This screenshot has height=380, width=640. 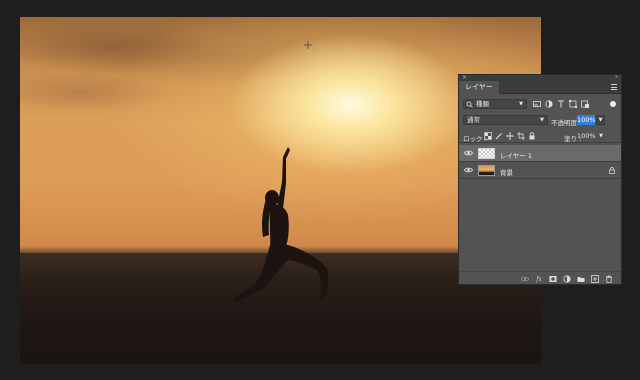 What do you see at coordinates (585, 104) in the screenshot?
I see `smart-object-filter-icon` at bounding box center [585, 104].